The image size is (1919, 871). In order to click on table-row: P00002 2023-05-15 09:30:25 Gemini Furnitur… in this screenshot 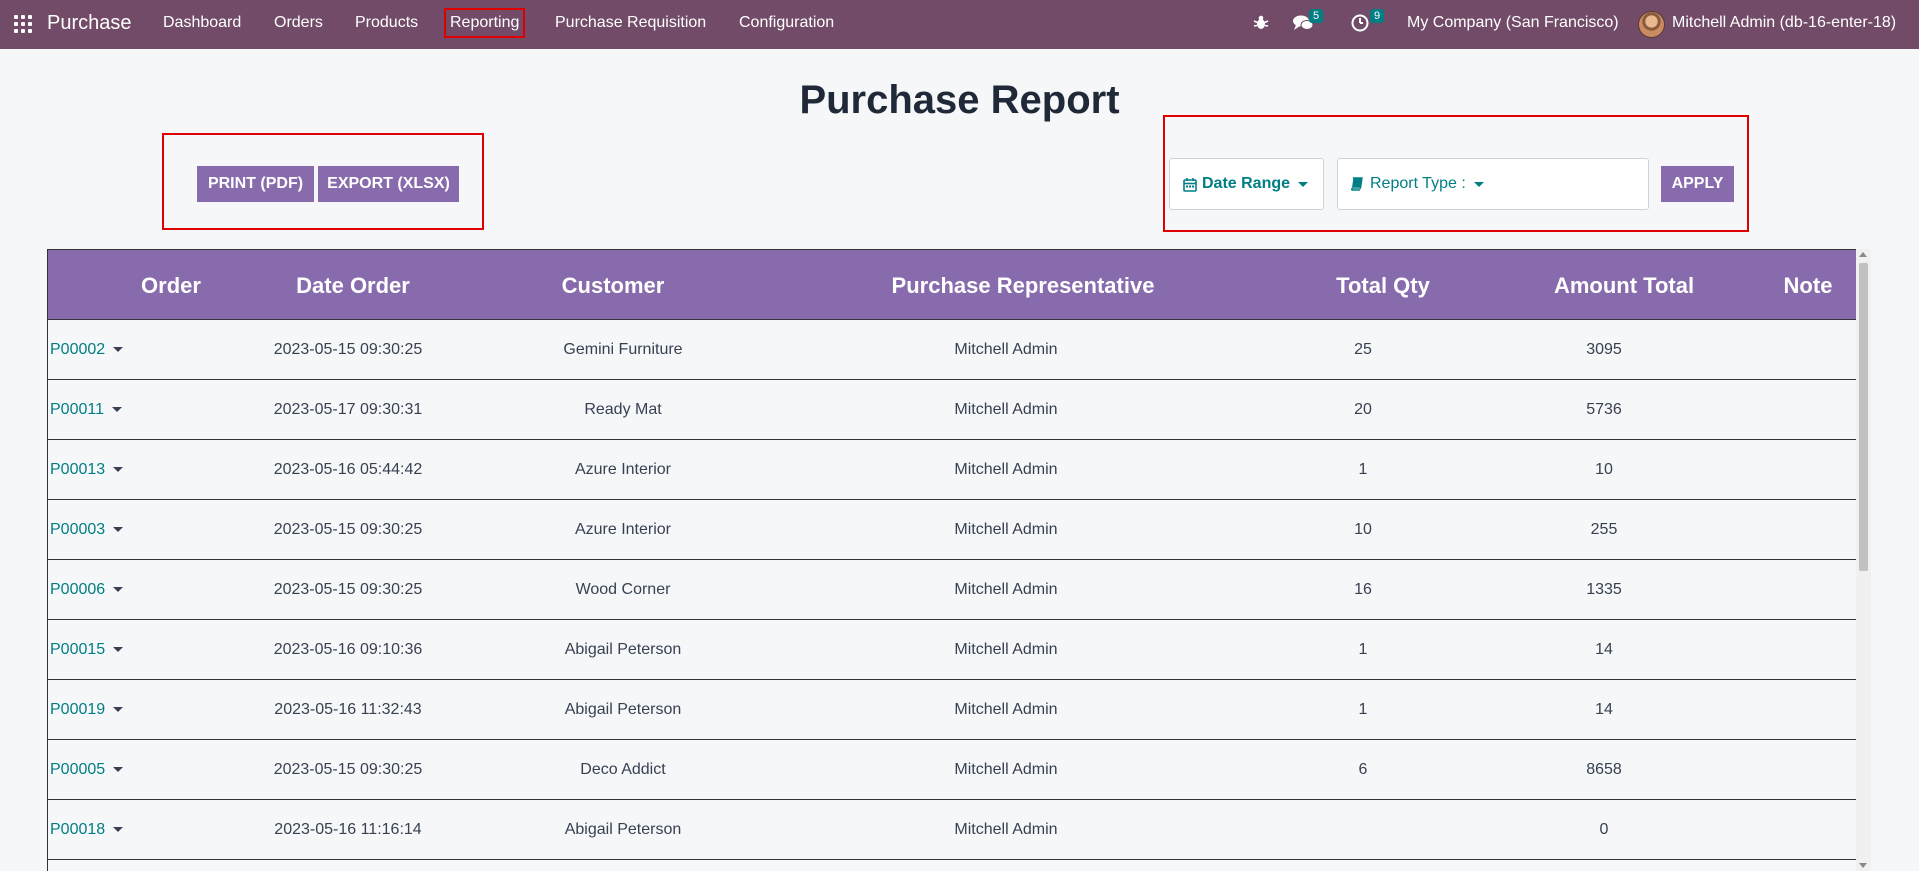, I will do `click(952, 350)`.